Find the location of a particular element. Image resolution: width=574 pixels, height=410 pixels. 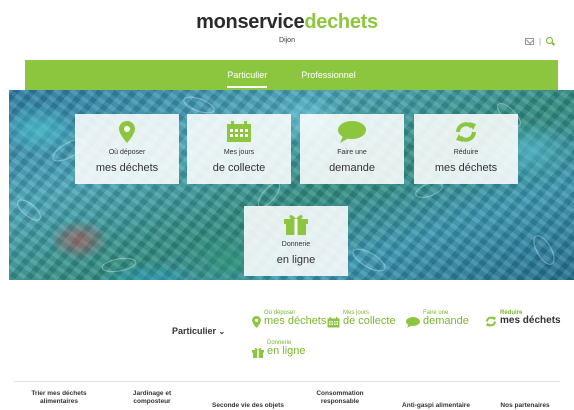

menu-item-line1: Trier mes déchets is located at coordinates (59, 393).